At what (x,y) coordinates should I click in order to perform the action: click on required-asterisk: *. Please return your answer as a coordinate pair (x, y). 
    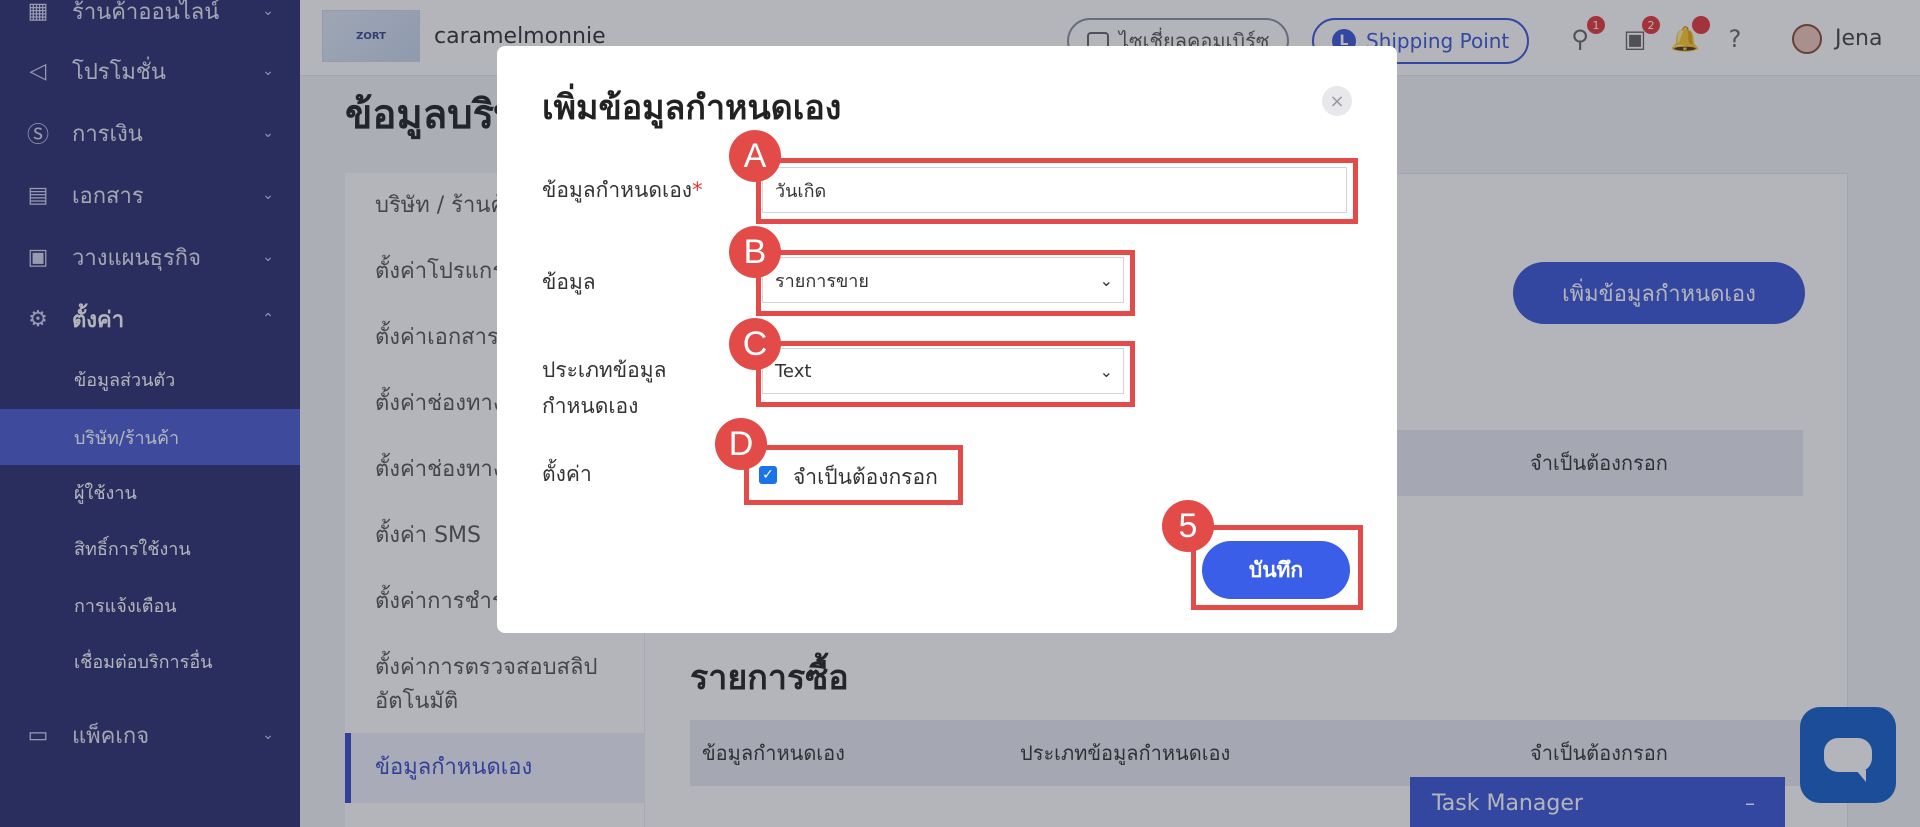
    Looking at the image, I should click on (697, 190).